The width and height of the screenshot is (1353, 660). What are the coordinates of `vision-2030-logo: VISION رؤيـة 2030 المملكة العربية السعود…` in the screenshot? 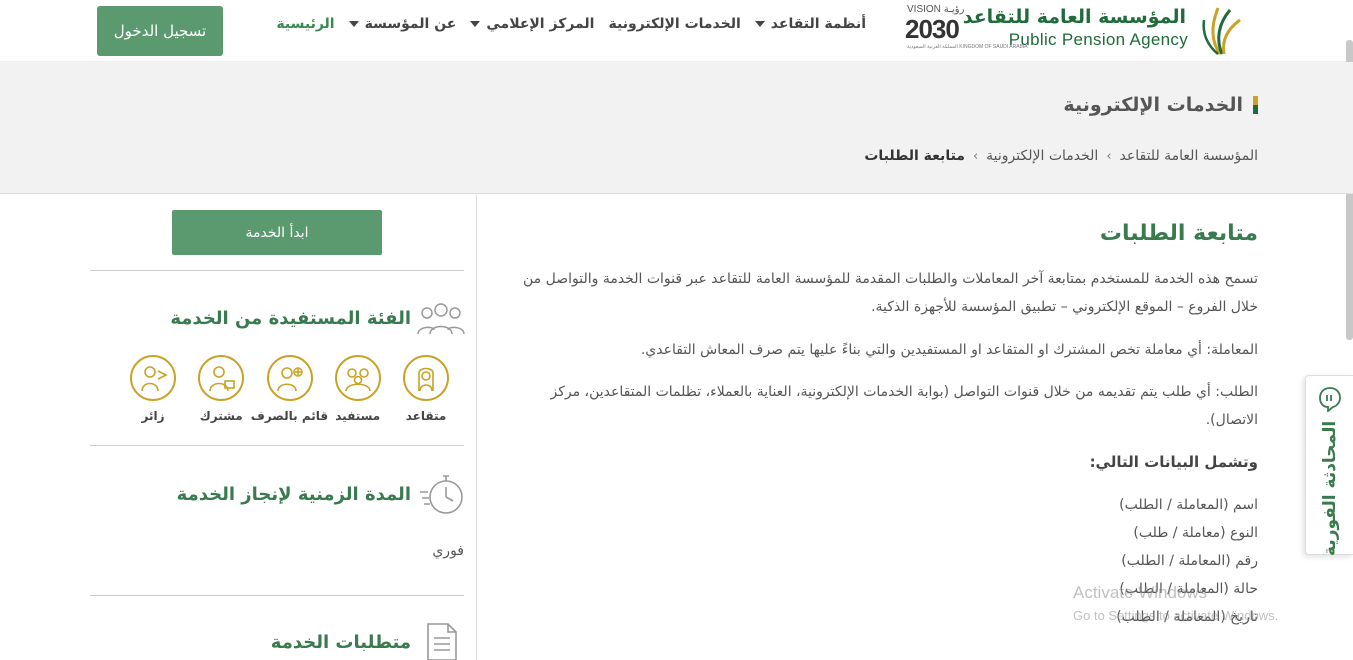 It's located at (966, 30).